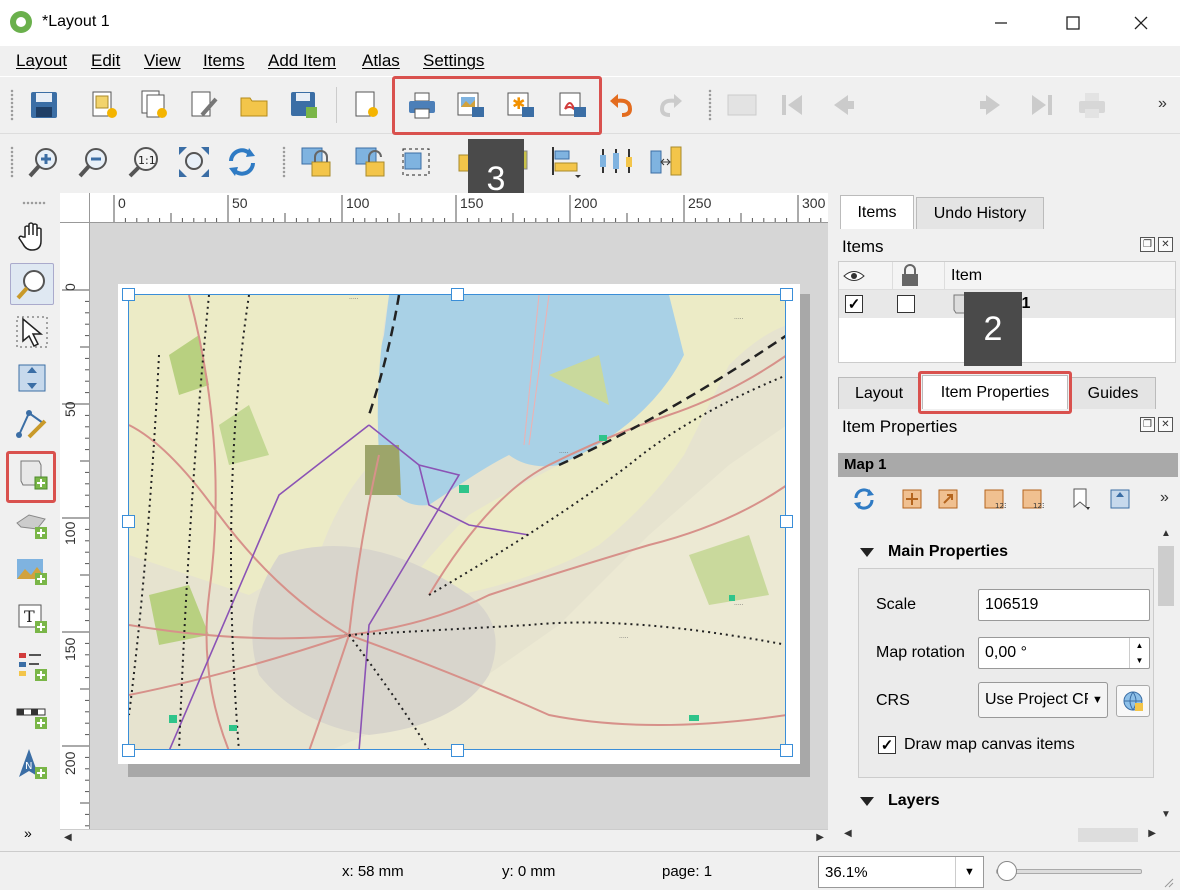  I want to click on menu-atlas: Atlas, so click(381, 61).